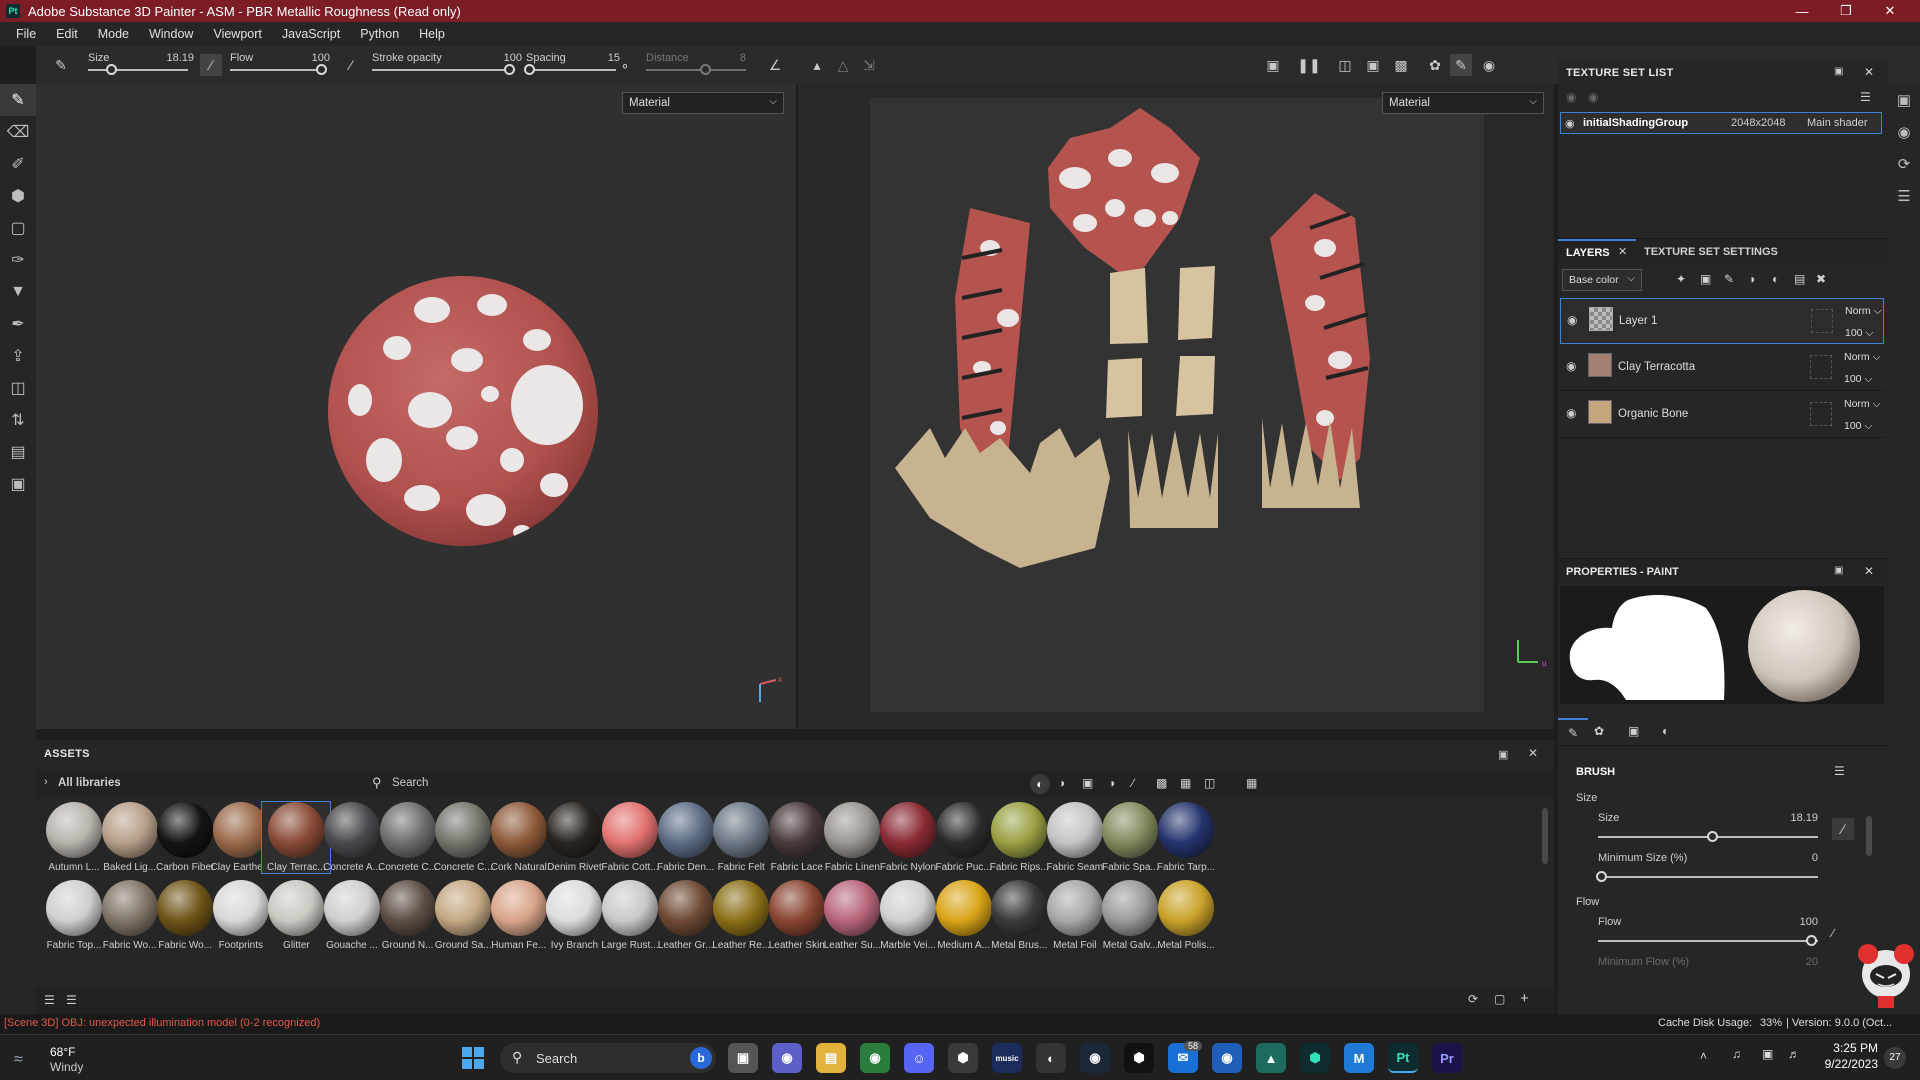 The height and width of the screenshot is (1080, 1920). What do you see at coordinates (1904, 100) in the screenshot?
I see `display-settings-icon: ▣` at bounding box center [1904, 100].